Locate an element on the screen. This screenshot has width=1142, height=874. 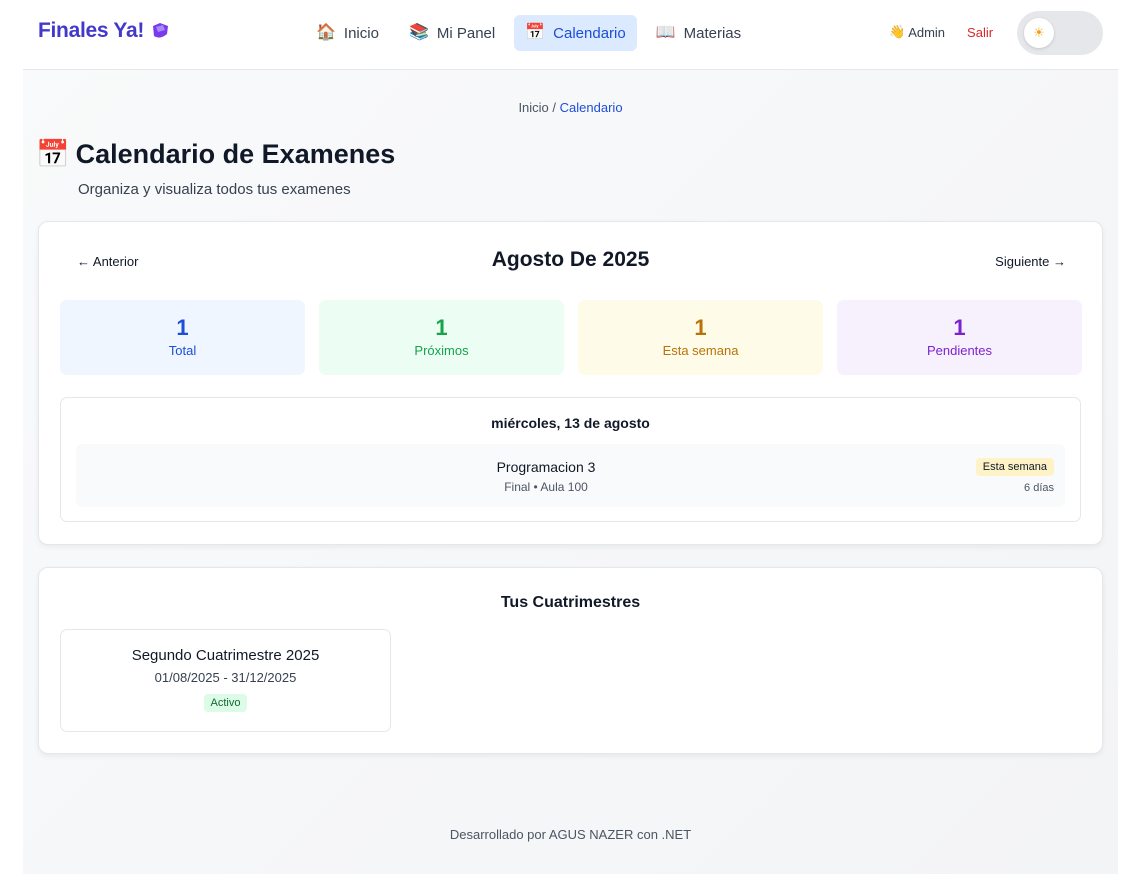
status-badge: Esta semana is located at coordinates (1014, 467).